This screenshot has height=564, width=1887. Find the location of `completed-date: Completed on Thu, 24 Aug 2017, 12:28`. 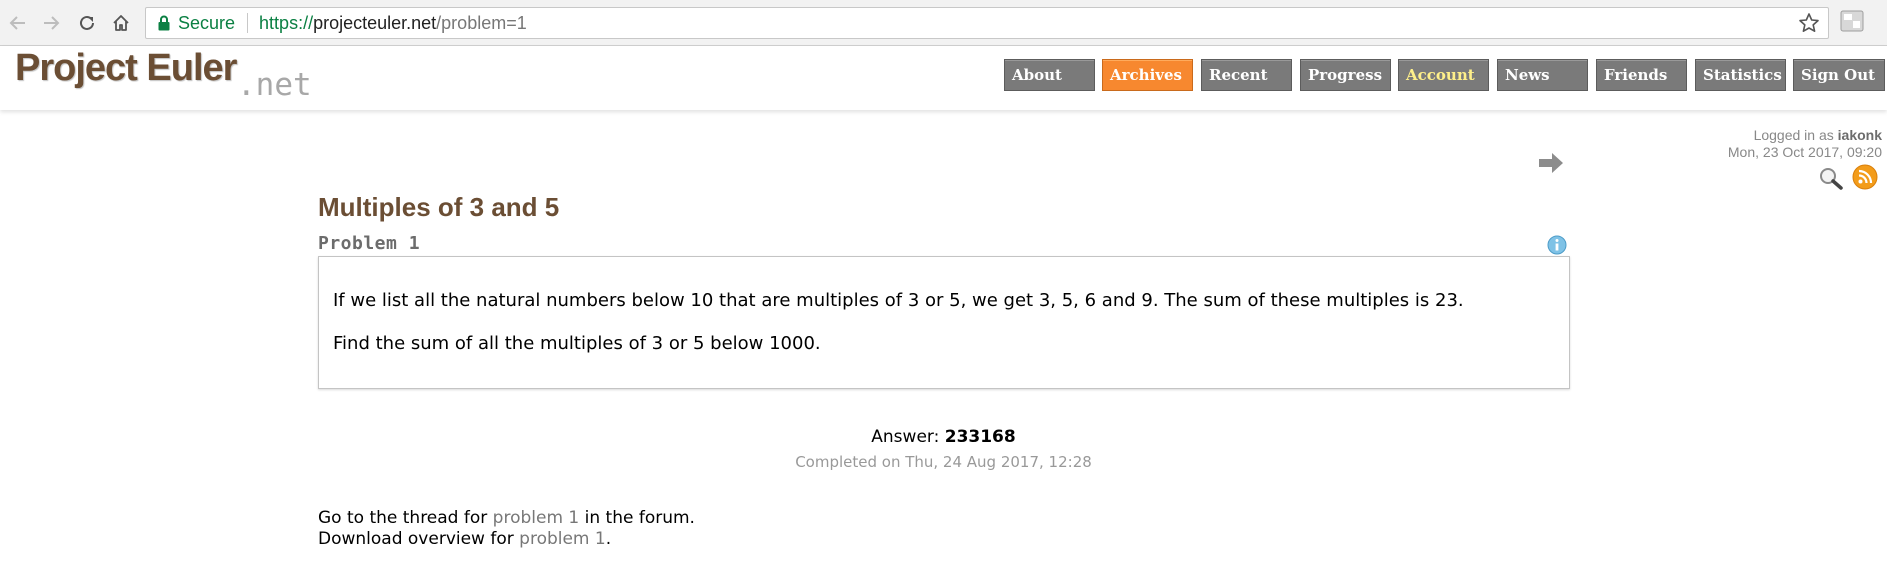

completed-date: Completed on Thu, 24 Aug 2017, 12:28 is located at coordinates (943, 462).